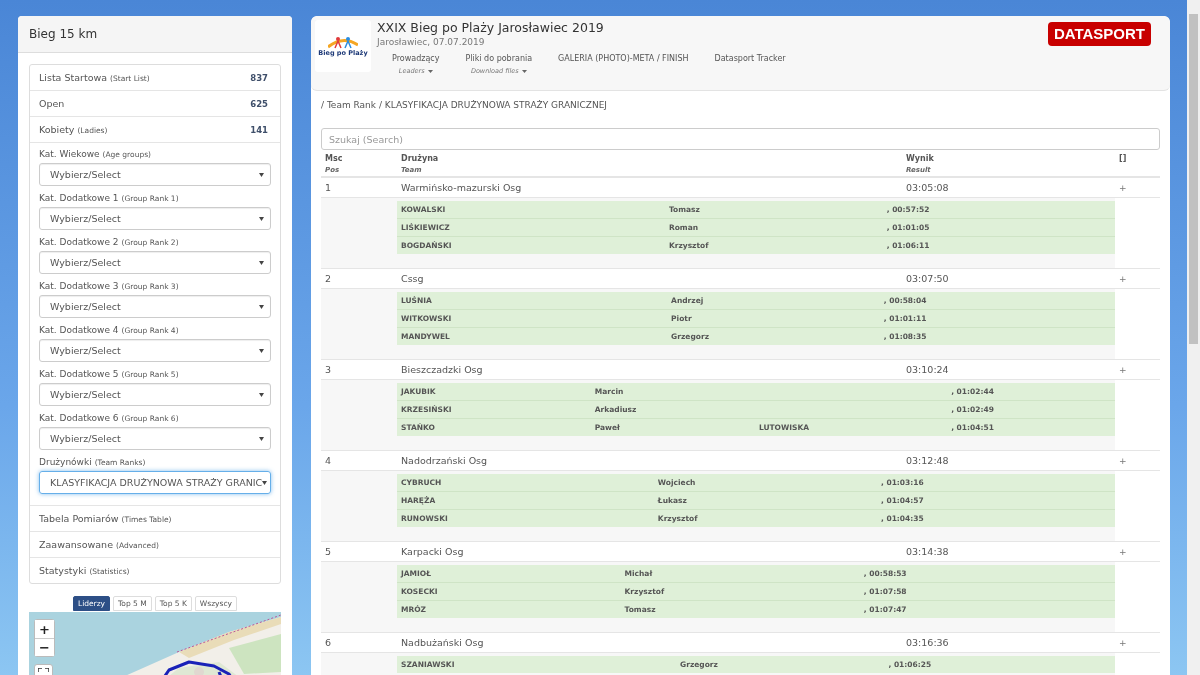 The image size is (1200, 675). Describe the element at coordinates (1193, 179) in the screenshot. I see `scrollbar-thumb` at that location.